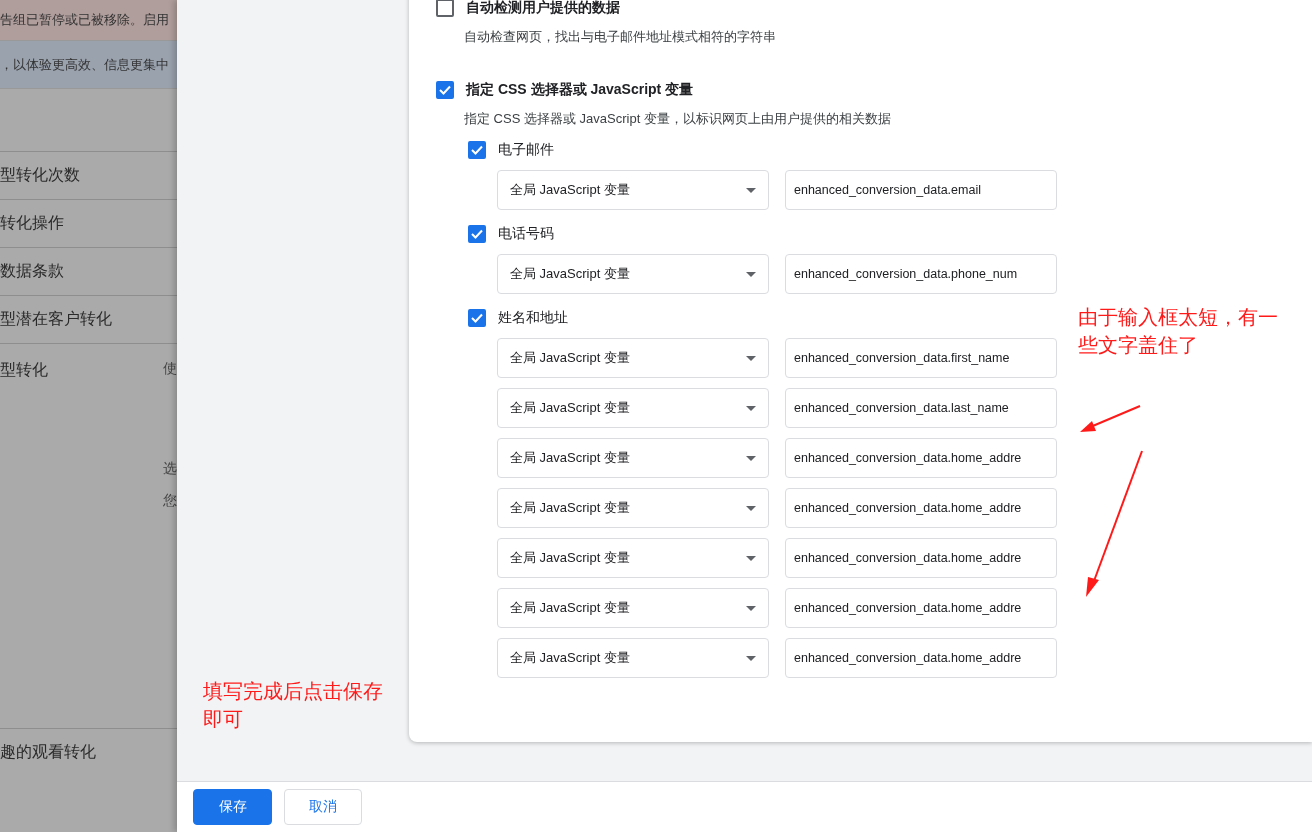 Image resolution: width=1312 pixels, height=832 pixels. I want to click on side-text: 选, so click(170, 469).